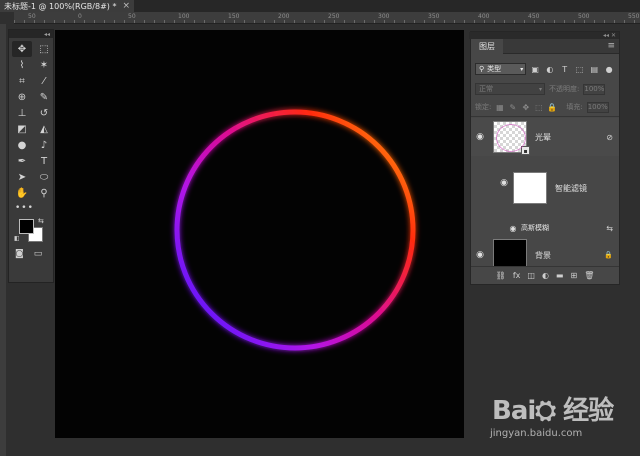 The image size is (640, 456). Describe the element at coordinates (44, 81) in the screenshot. I see `eyedropper-tool-icon: ⁄` at that location.